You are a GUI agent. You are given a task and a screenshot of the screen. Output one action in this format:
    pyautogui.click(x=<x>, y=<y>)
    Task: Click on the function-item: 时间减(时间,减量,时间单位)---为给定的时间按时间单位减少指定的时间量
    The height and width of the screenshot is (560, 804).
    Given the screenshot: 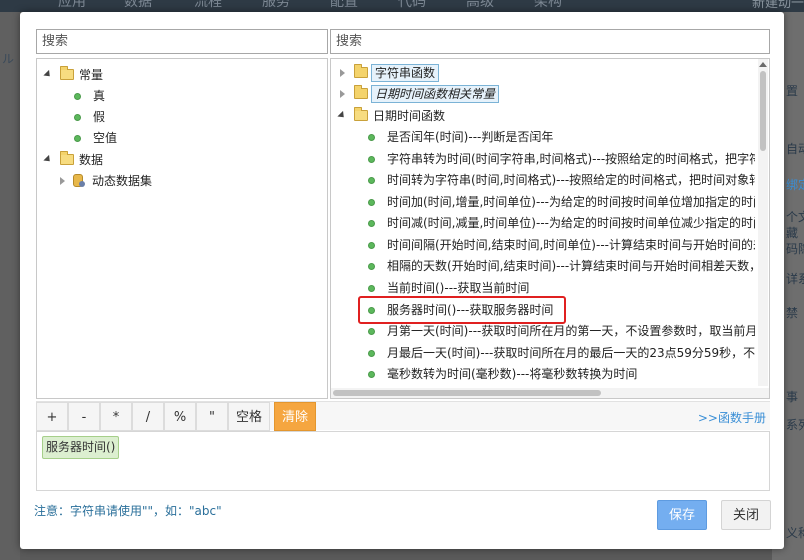 What is the action you would take?
    pyautogui.click(x=545, y=223)
    